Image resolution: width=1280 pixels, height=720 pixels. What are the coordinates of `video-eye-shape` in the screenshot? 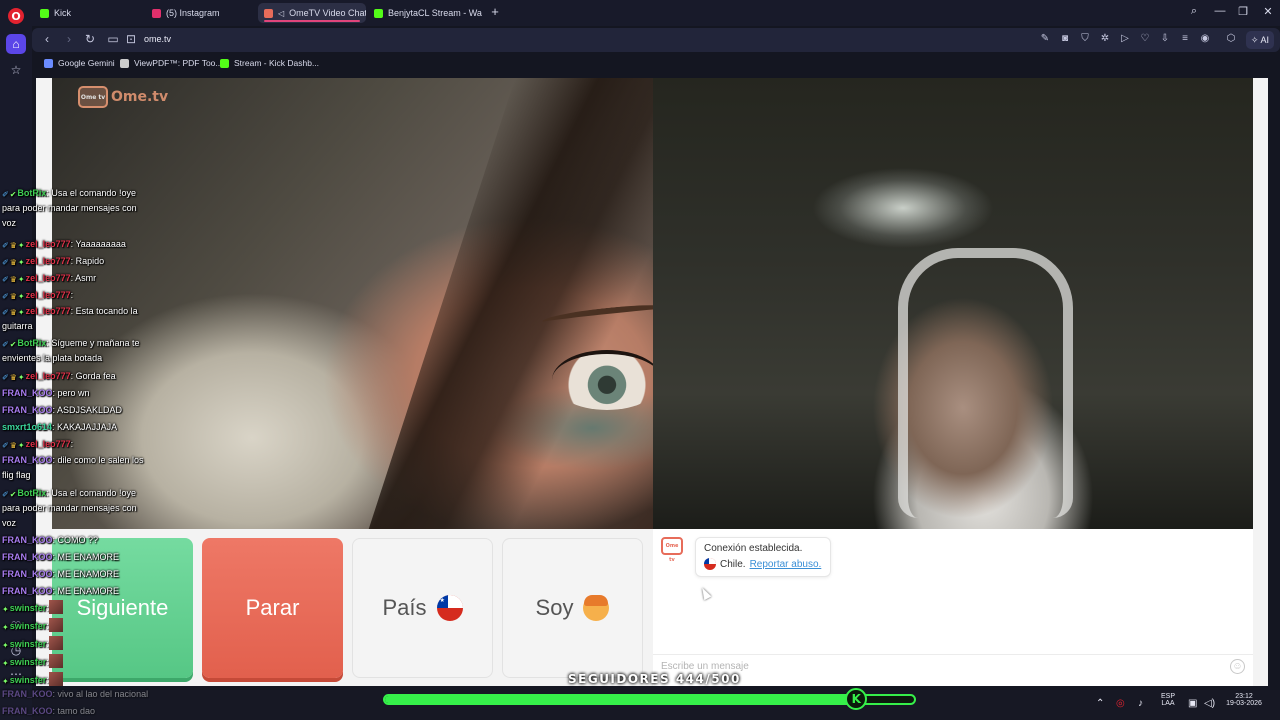 It's located at (607, 380).